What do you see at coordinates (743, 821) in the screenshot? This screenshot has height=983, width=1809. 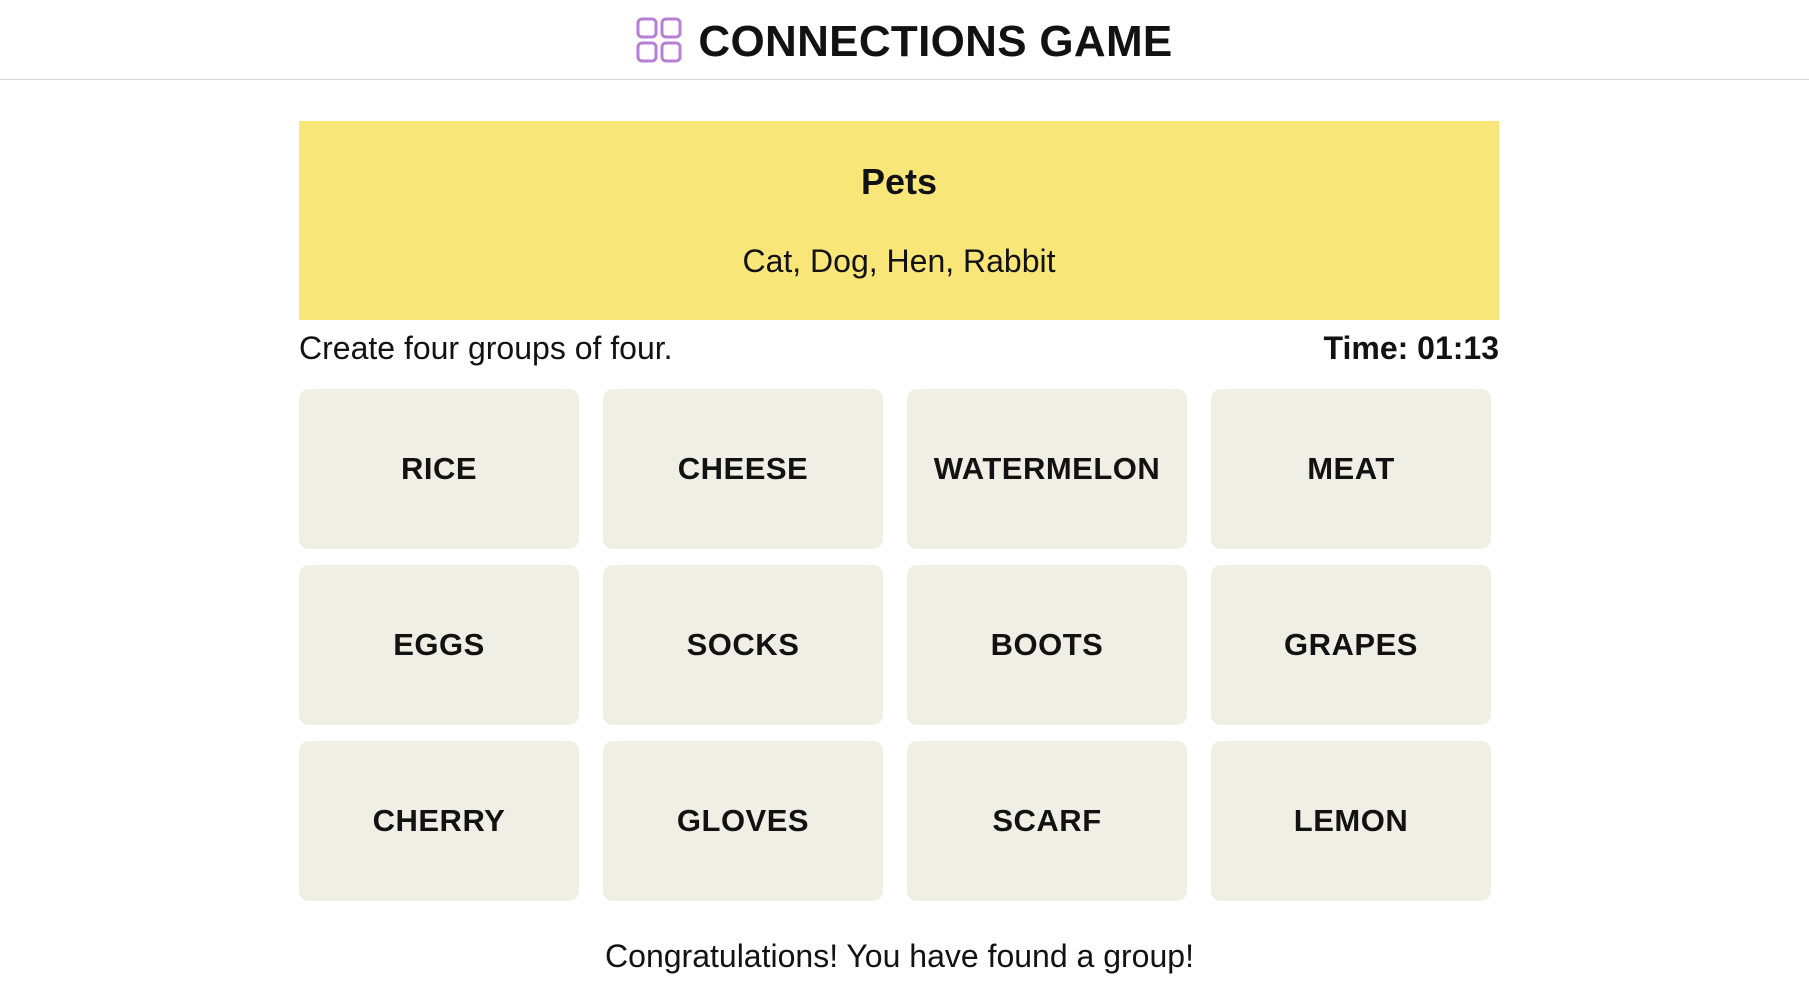 I see `word-tile: GLOVES` at bounding box center [743, 821].